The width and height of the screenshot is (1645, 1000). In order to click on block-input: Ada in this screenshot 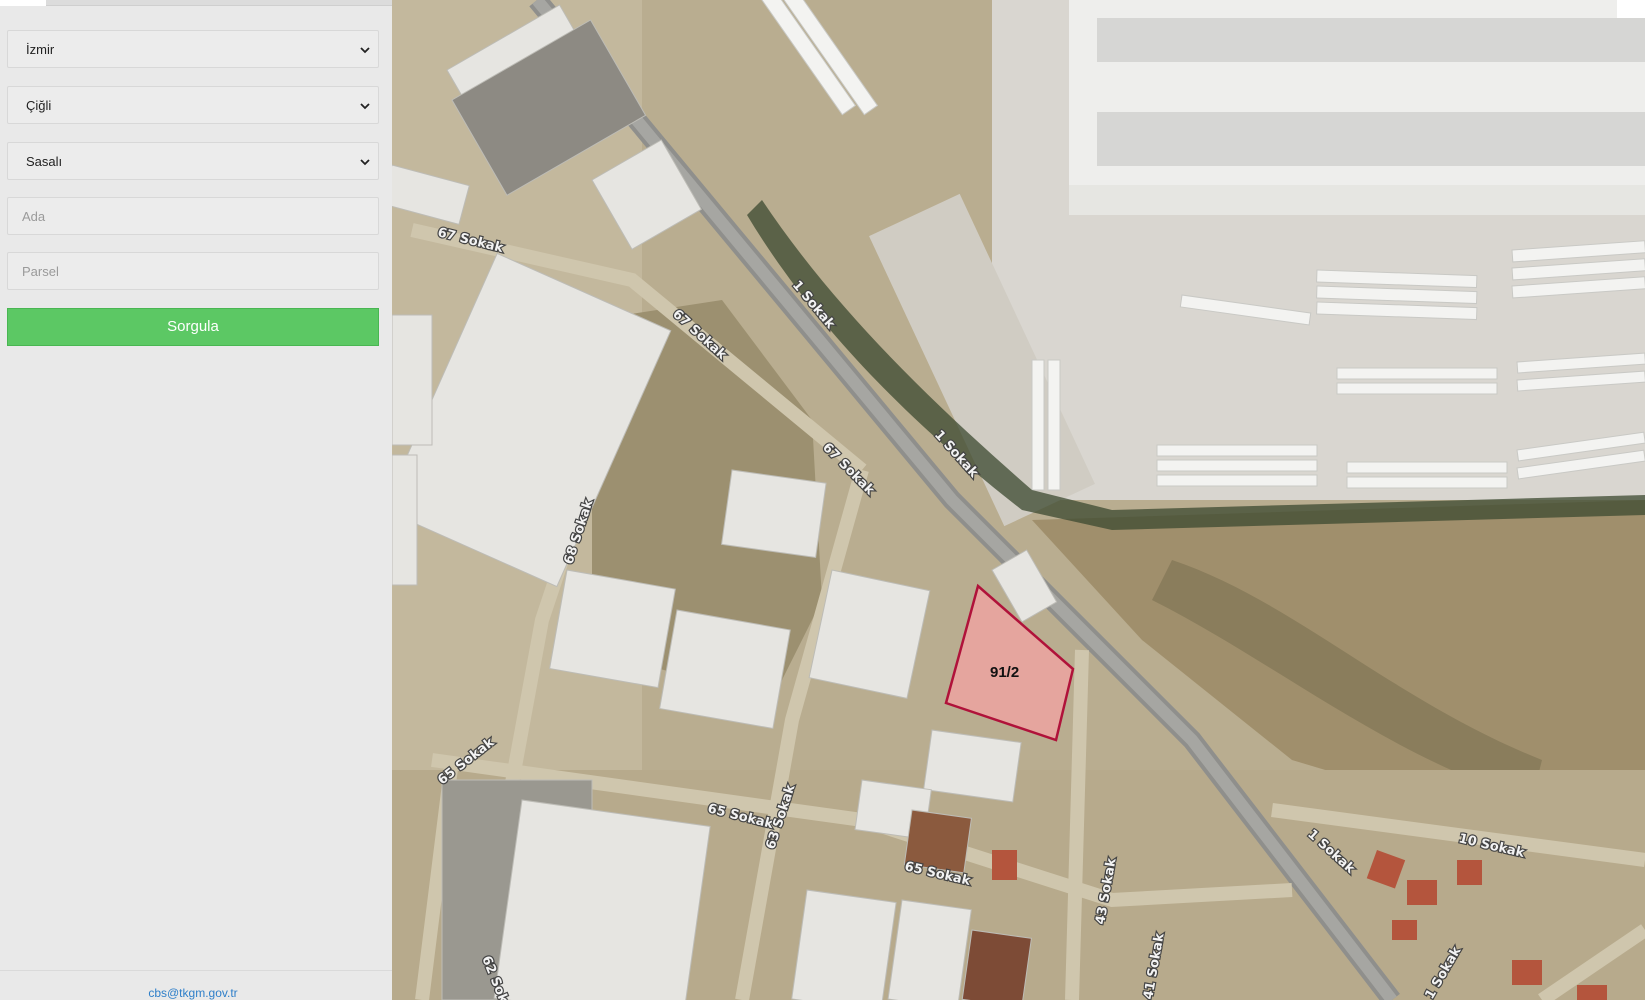, I will do `click(193, 216)`.